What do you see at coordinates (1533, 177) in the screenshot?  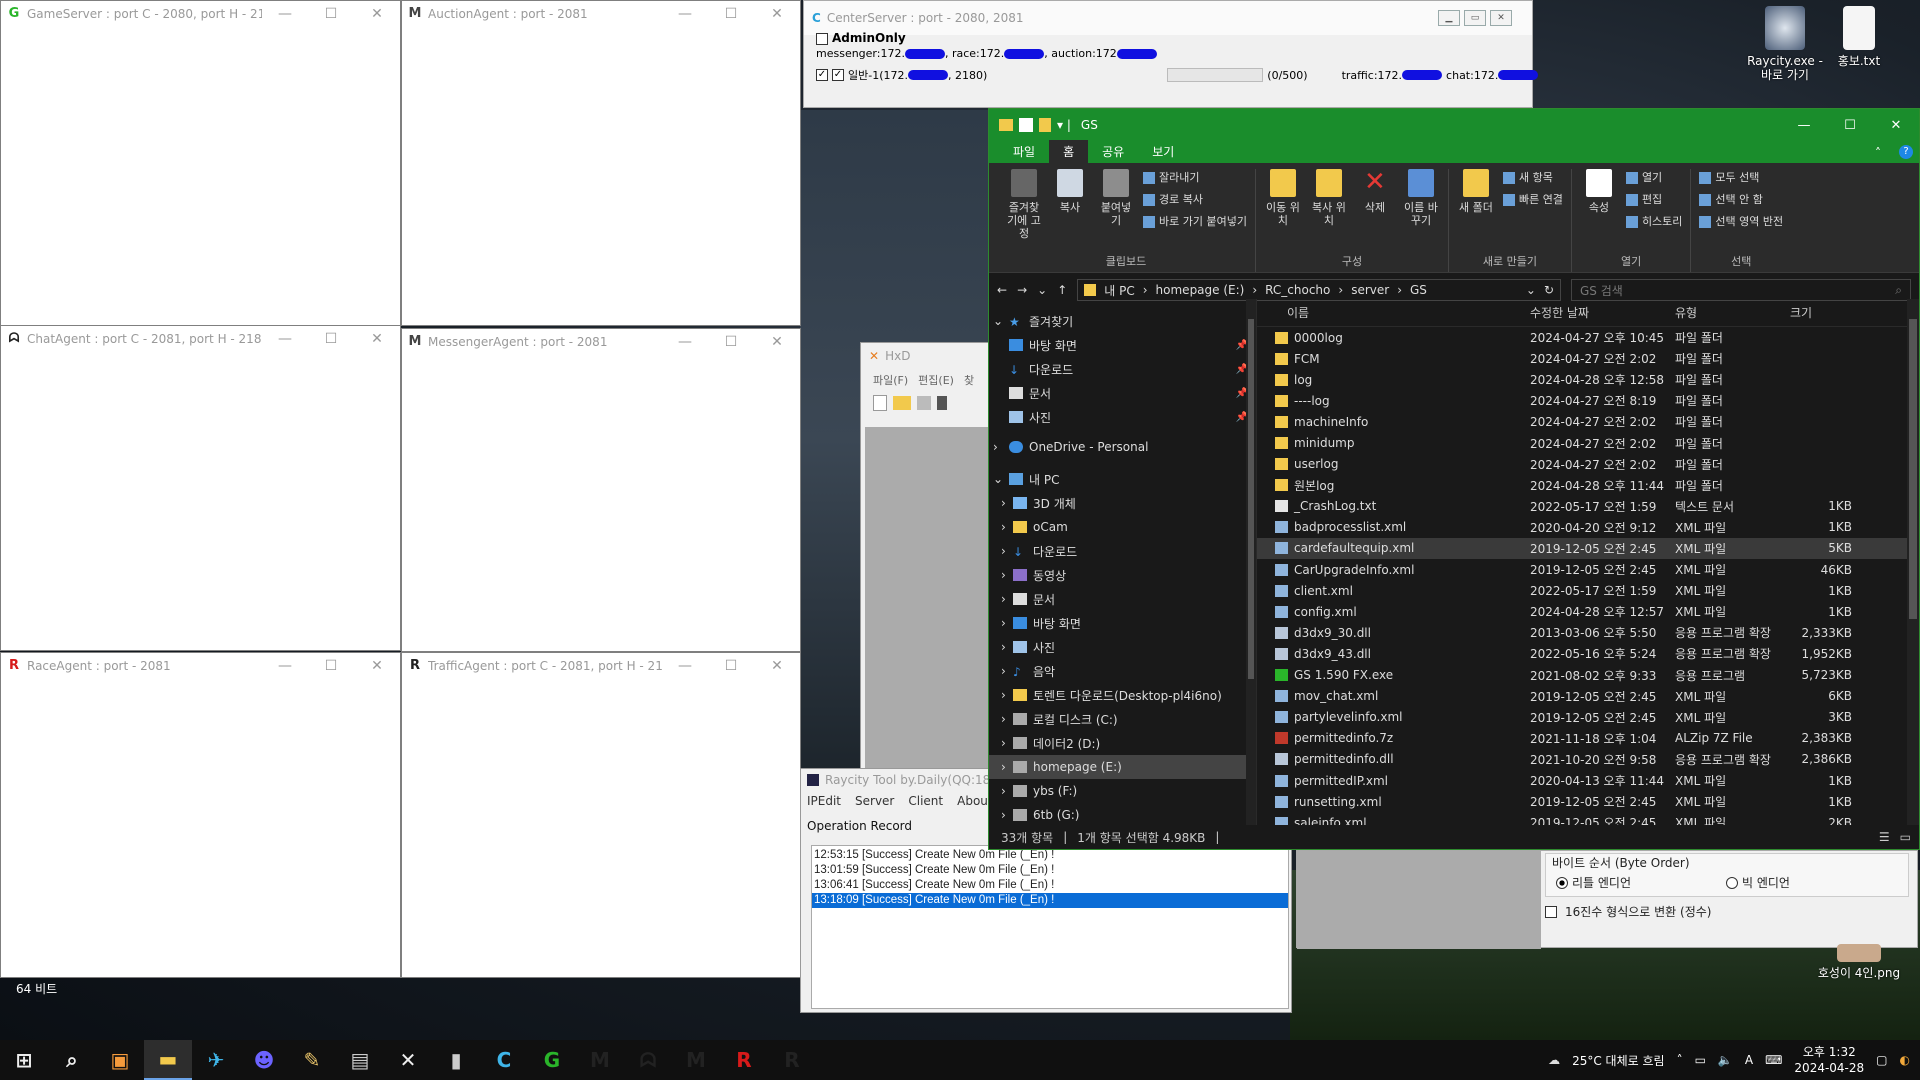 I see `new-item-button: 새 항목` at bounding box center [1533, 177].